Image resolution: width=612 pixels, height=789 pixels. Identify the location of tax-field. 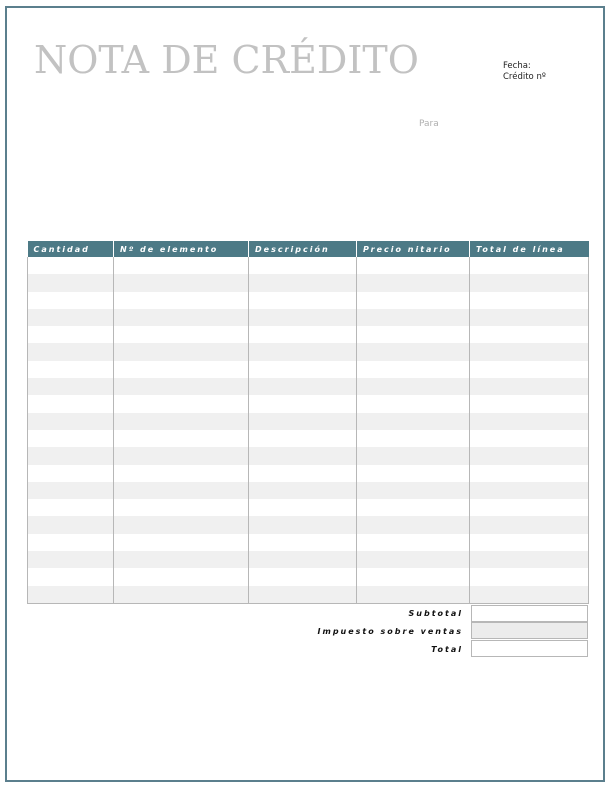
(529, 630).